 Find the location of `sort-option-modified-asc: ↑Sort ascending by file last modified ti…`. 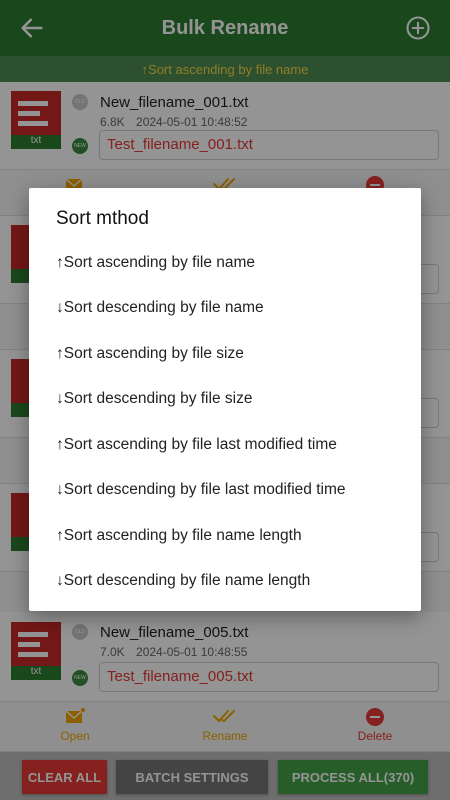

sort-option-modified-asc: ↑Sort ascending by file last modified ti… is located at coordinates (196, 445).